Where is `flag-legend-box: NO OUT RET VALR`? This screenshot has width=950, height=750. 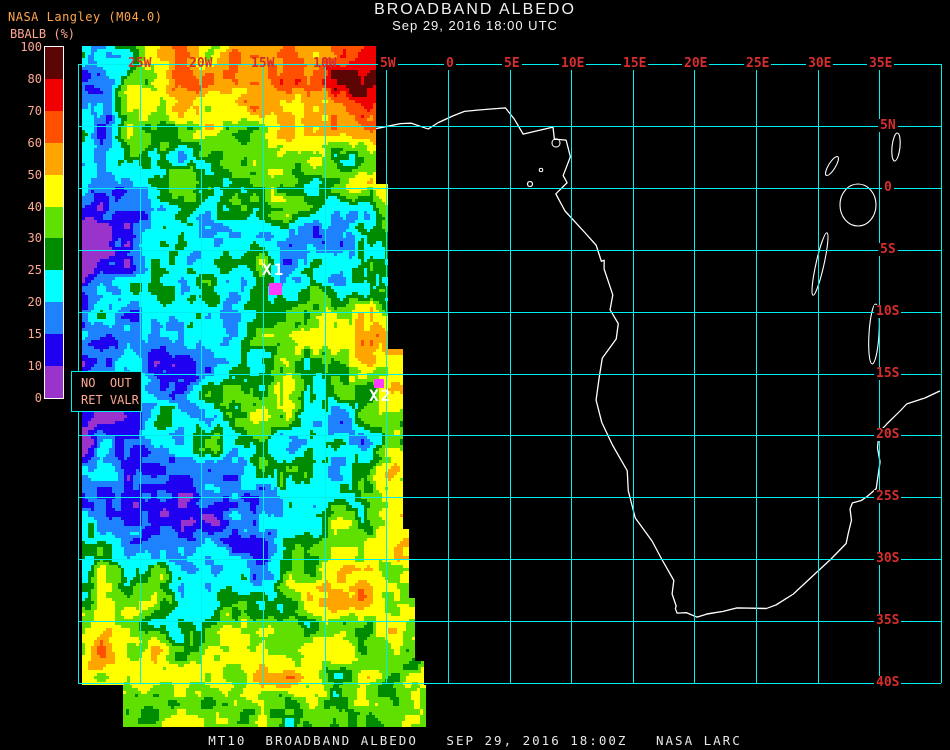
flag-legend-box: NO OUT RET VALR is located at coordinates (106, 391).